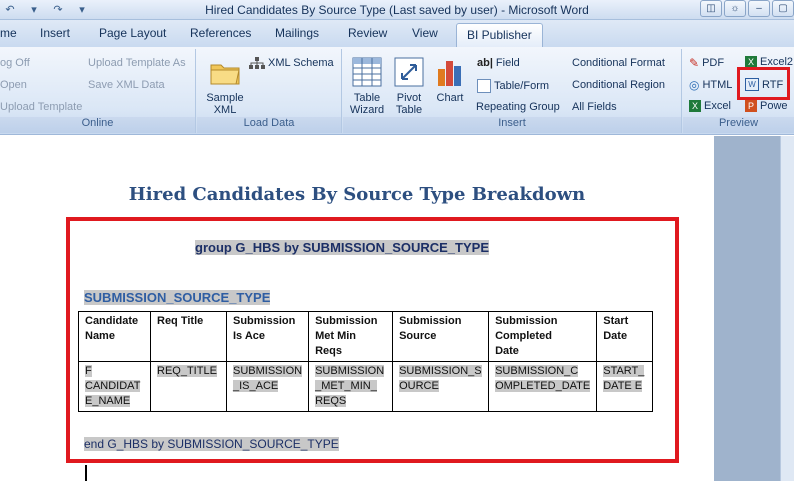  Describe the element at coordinates (297, 33) in the screenshot. I see `tab-mailings: Mailings` at that location.